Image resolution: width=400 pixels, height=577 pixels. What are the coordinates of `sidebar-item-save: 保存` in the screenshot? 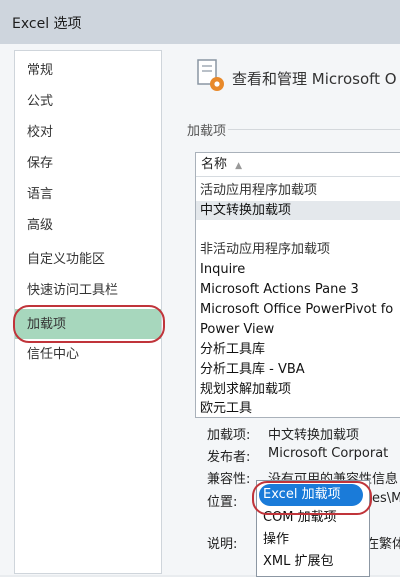 It's located at (40, 164).